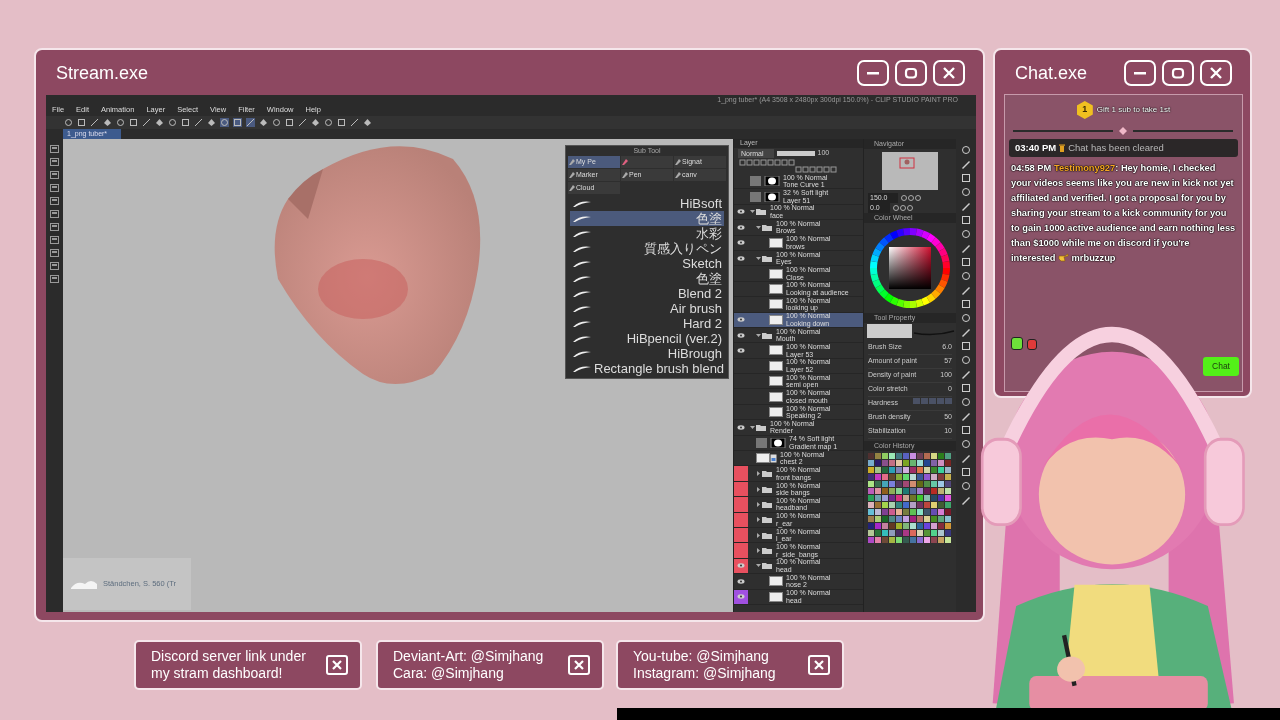 This screenshot has width=1280, height=720. What do you see at coordinates (1062, 148) in the screenshot?
I see `trash-icon` at bounding box center [1062, 148].